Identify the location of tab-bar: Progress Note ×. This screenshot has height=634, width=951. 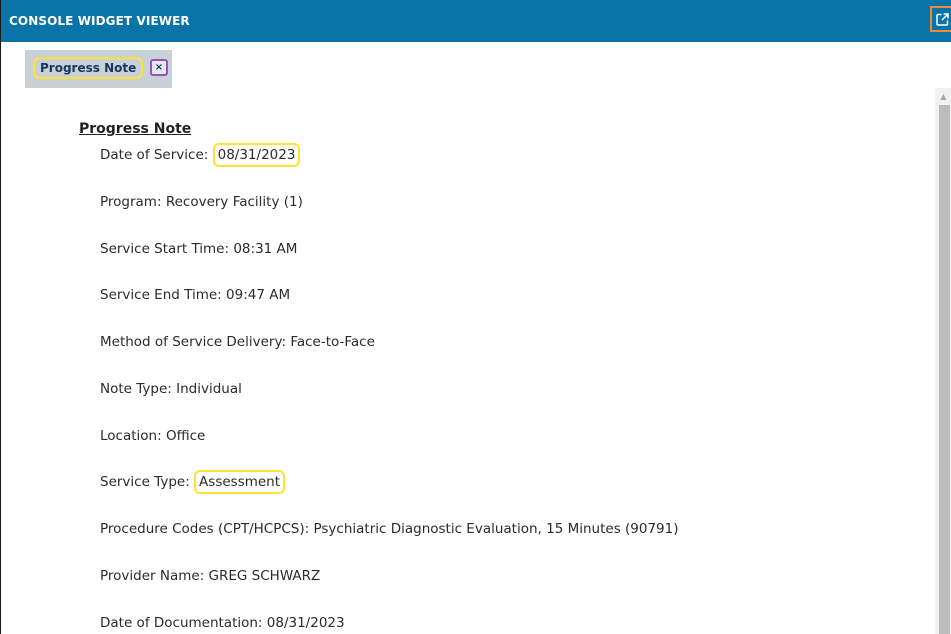
(98, 69).